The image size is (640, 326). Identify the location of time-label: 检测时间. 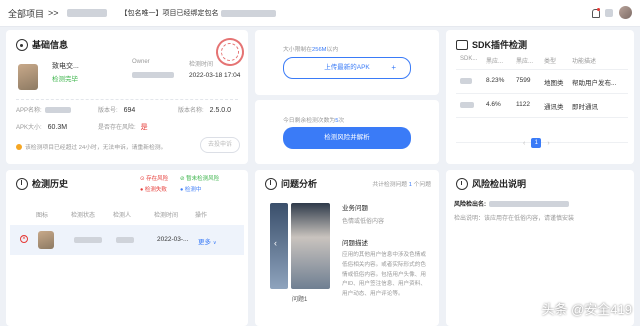
(201, 65).